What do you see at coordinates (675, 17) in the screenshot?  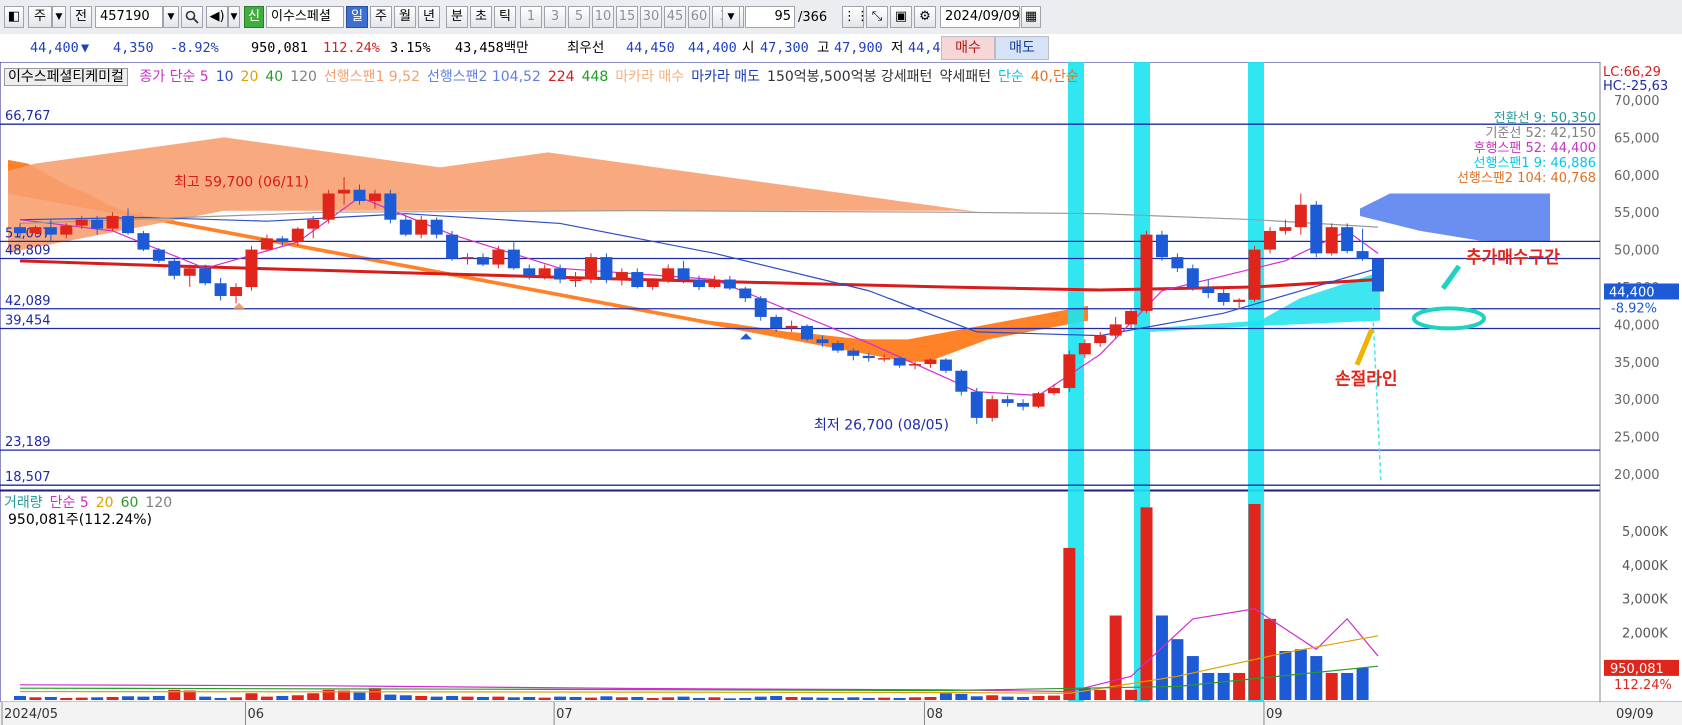 I see `interval-button: 45` at bounding box center [675, 17].